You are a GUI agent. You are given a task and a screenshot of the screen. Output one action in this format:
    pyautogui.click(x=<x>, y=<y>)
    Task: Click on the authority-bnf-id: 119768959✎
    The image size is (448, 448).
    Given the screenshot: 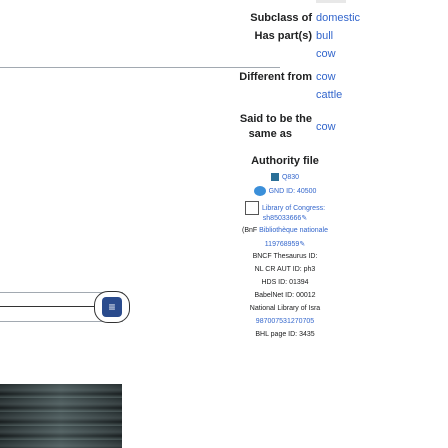 What is the action you would take?
    pyautogui.click(x=285, y=244)
    